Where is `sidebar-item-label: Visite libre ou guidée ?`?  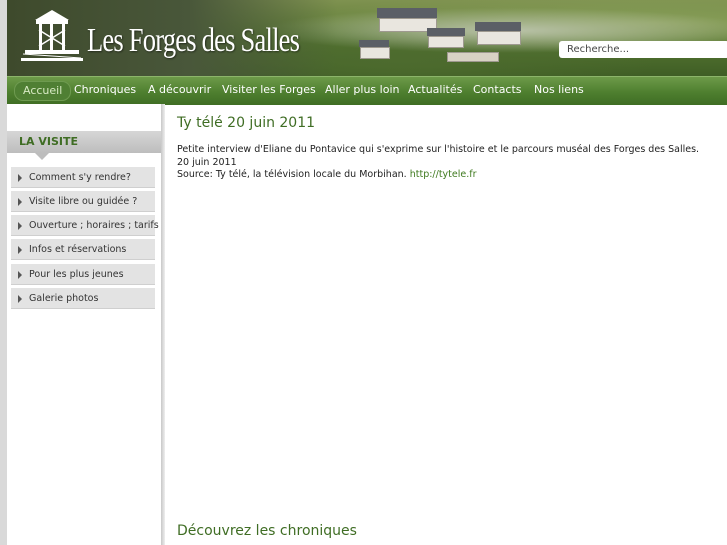 sidebar-item-label: Visite libre ou guidée ? is located at coordinates (83, 201).